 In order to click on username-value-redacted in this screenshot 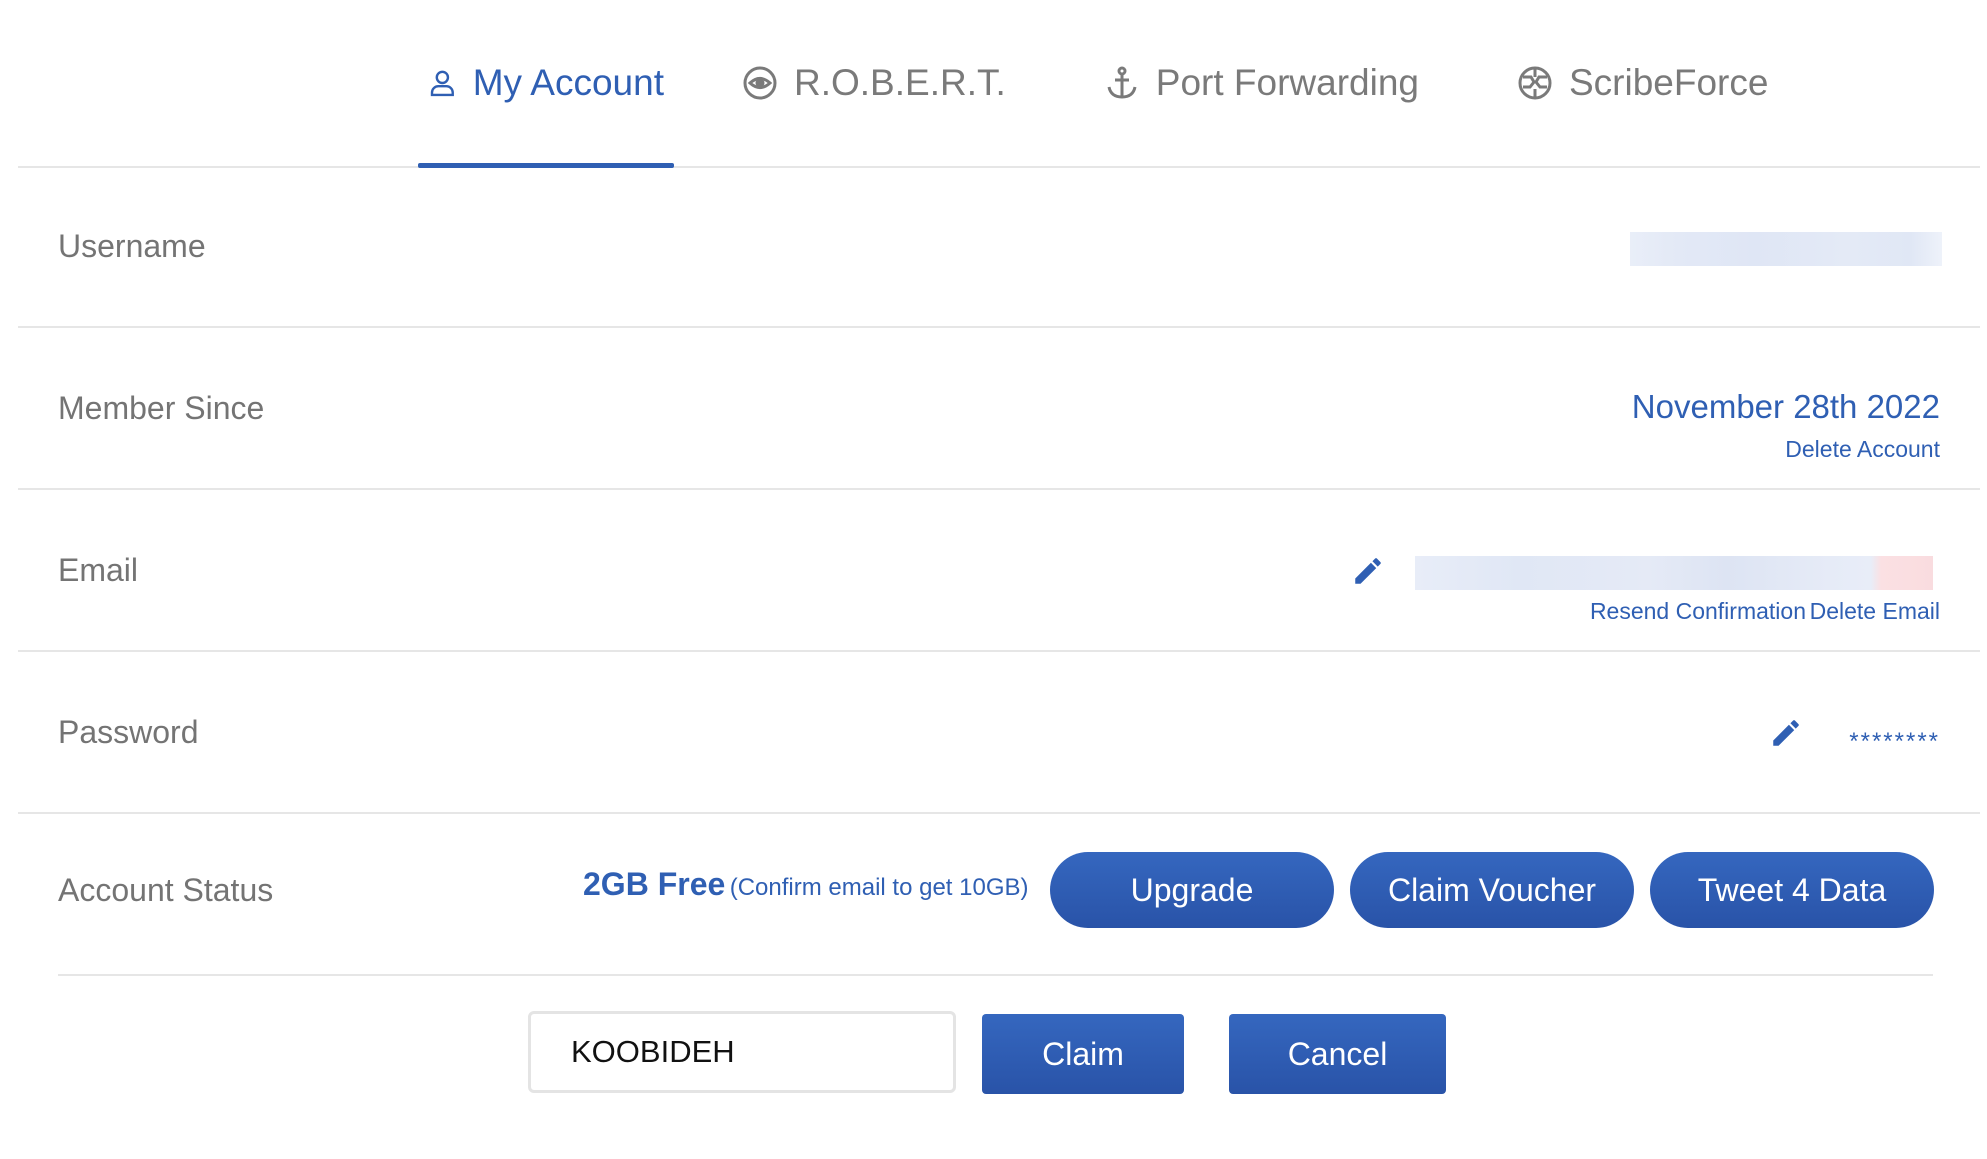, I will do `click(1786, 249)`.